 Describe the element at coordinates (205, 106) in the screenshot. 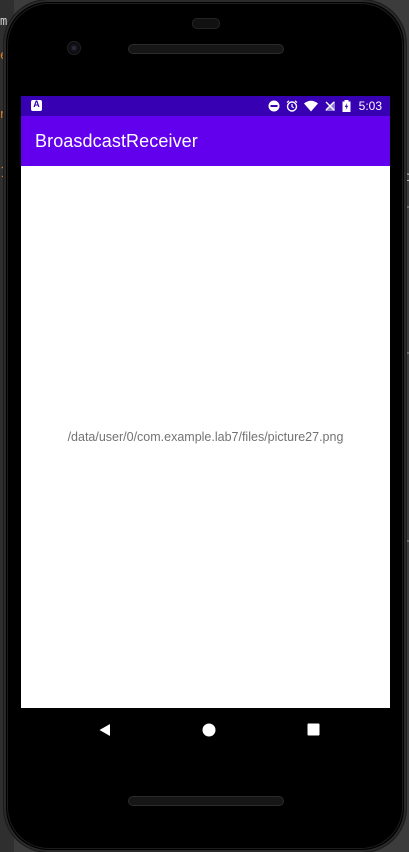

I see `status-bar: A 5:03` at that location.